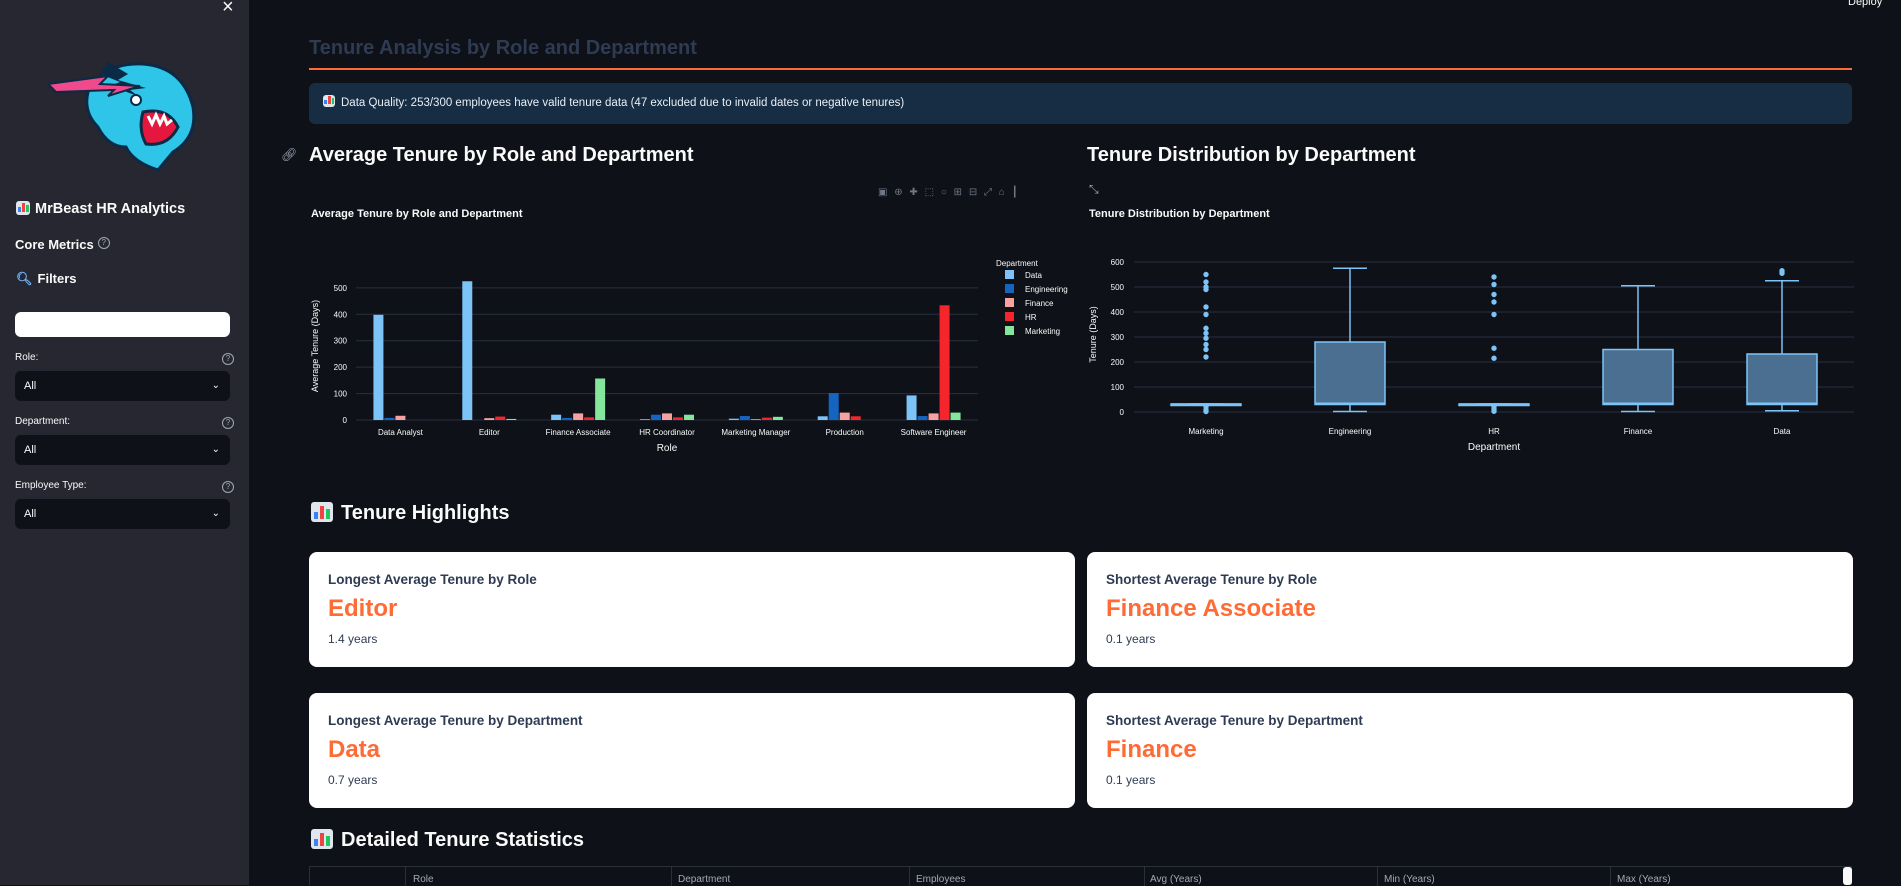 The height and width of the screenshot is (886, 1901). What do you see at coordinates (423, 879) in the screenshot?
I see `column-header: Role` at bounding box center [423, 879].